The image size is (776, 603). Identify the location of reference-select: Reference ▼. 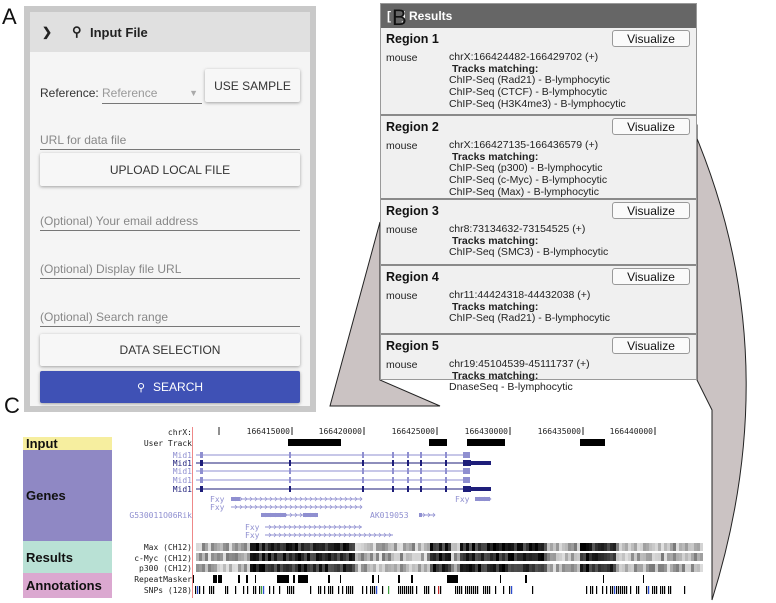
(152, 93).